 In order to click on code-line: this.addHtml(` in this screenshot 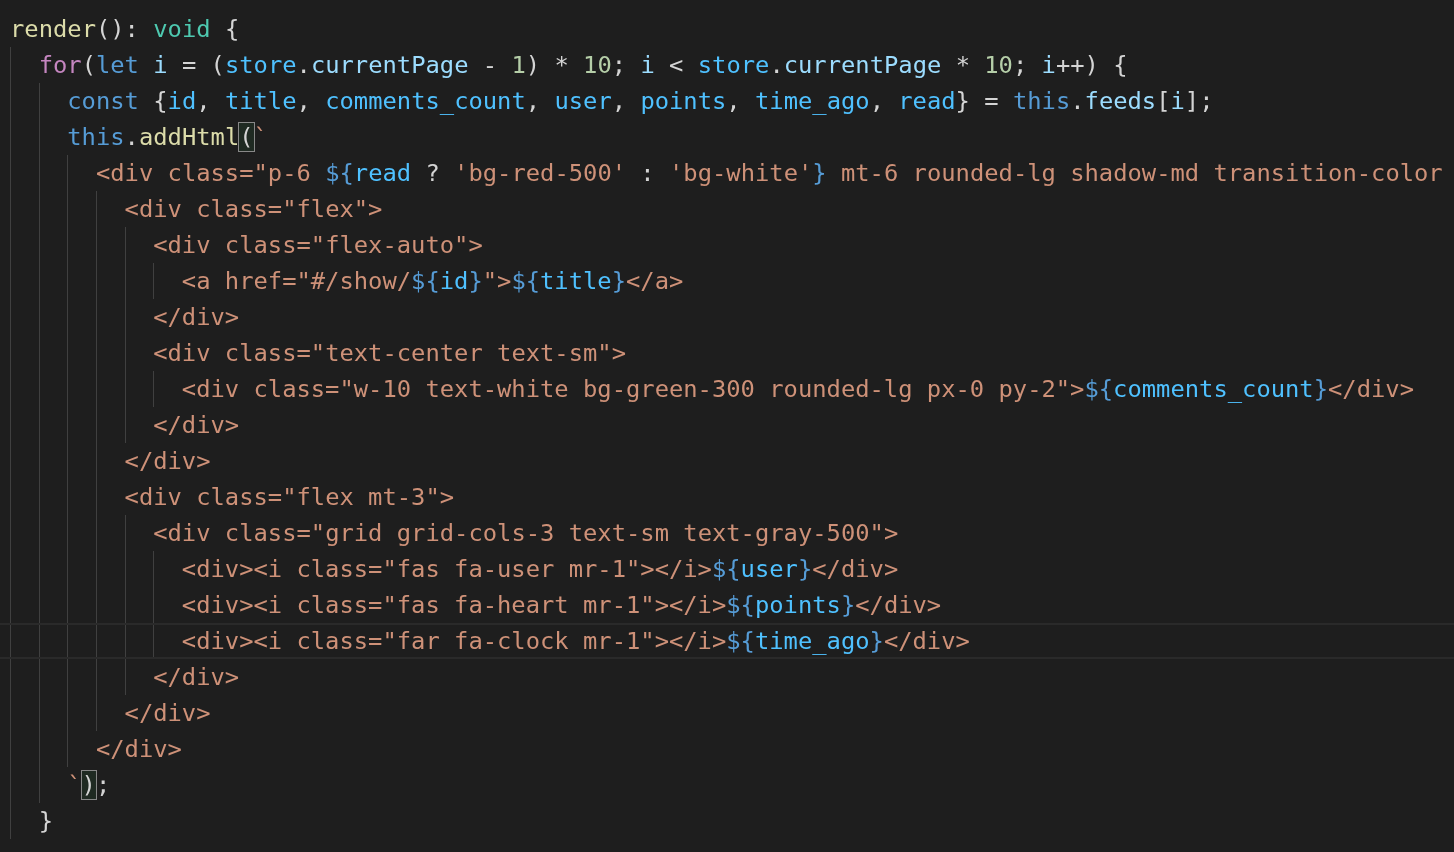, I will do `click(727, 137)`.